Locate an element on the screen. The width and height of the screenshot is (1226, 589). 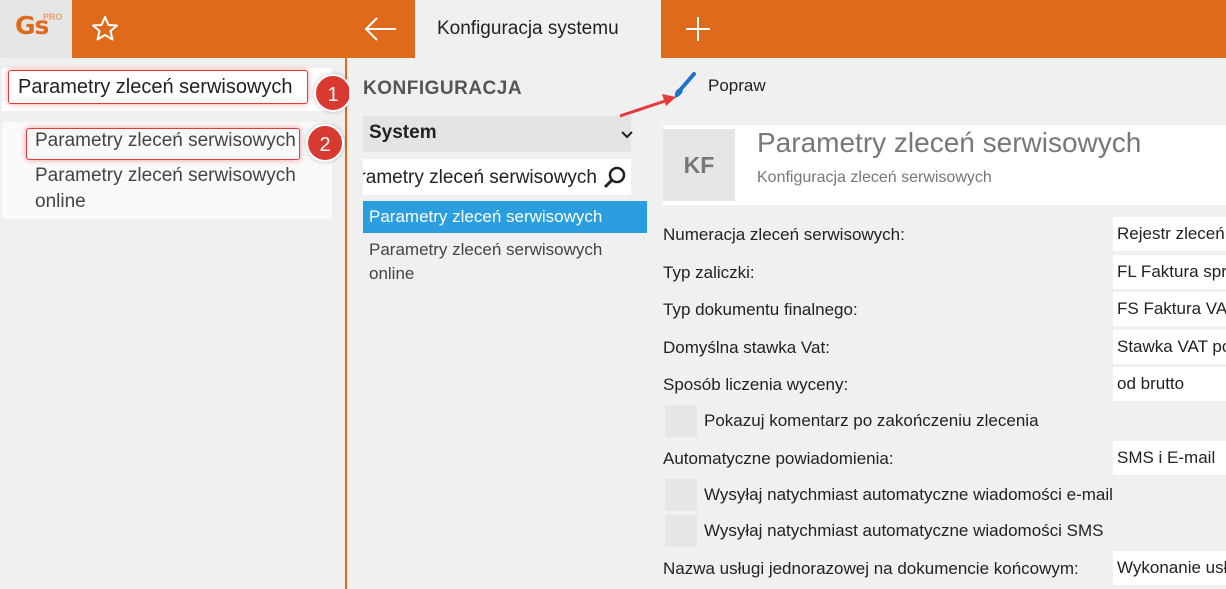
search-result-item: Parametry zleceń serwisowych is located at coordinates (165, 141).